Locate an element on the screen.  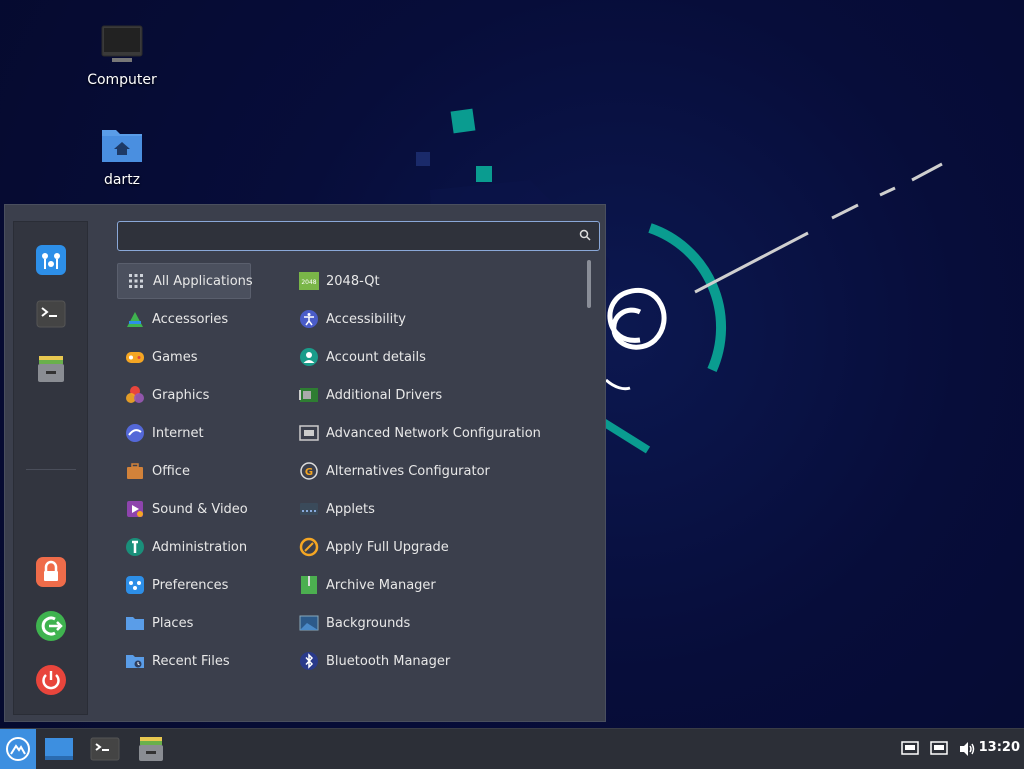
app-label: Account details is located at coordinates (376, 357).